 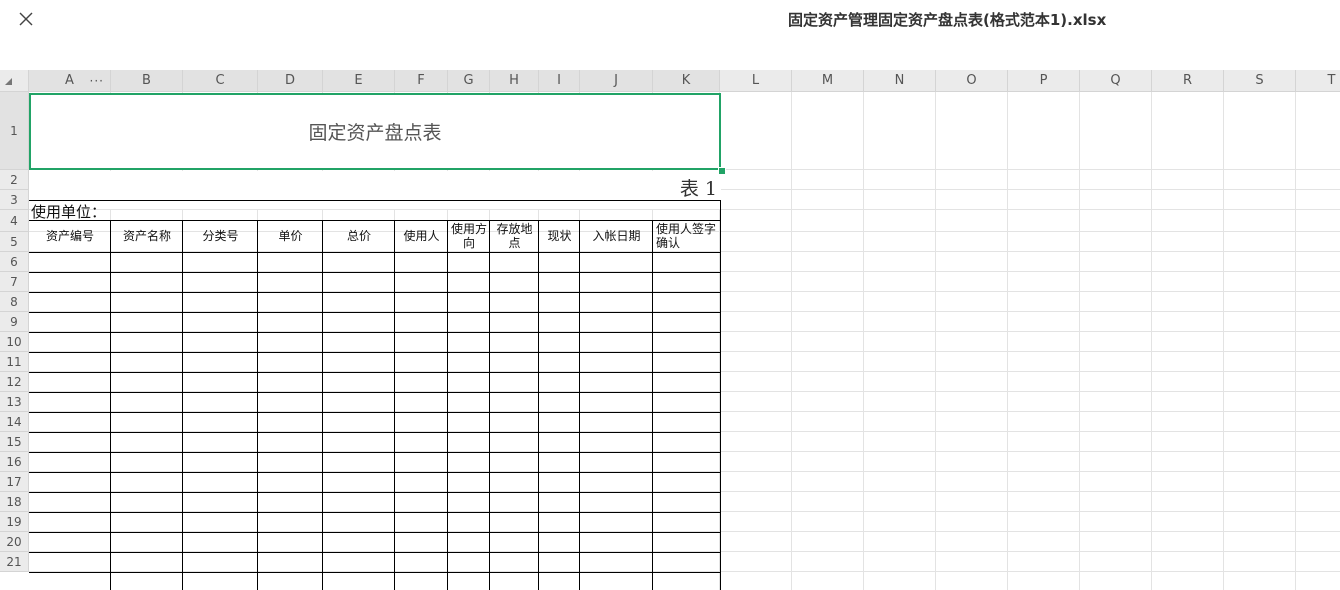 I want to click on column-header-j: J, so click(x=616, y=81).